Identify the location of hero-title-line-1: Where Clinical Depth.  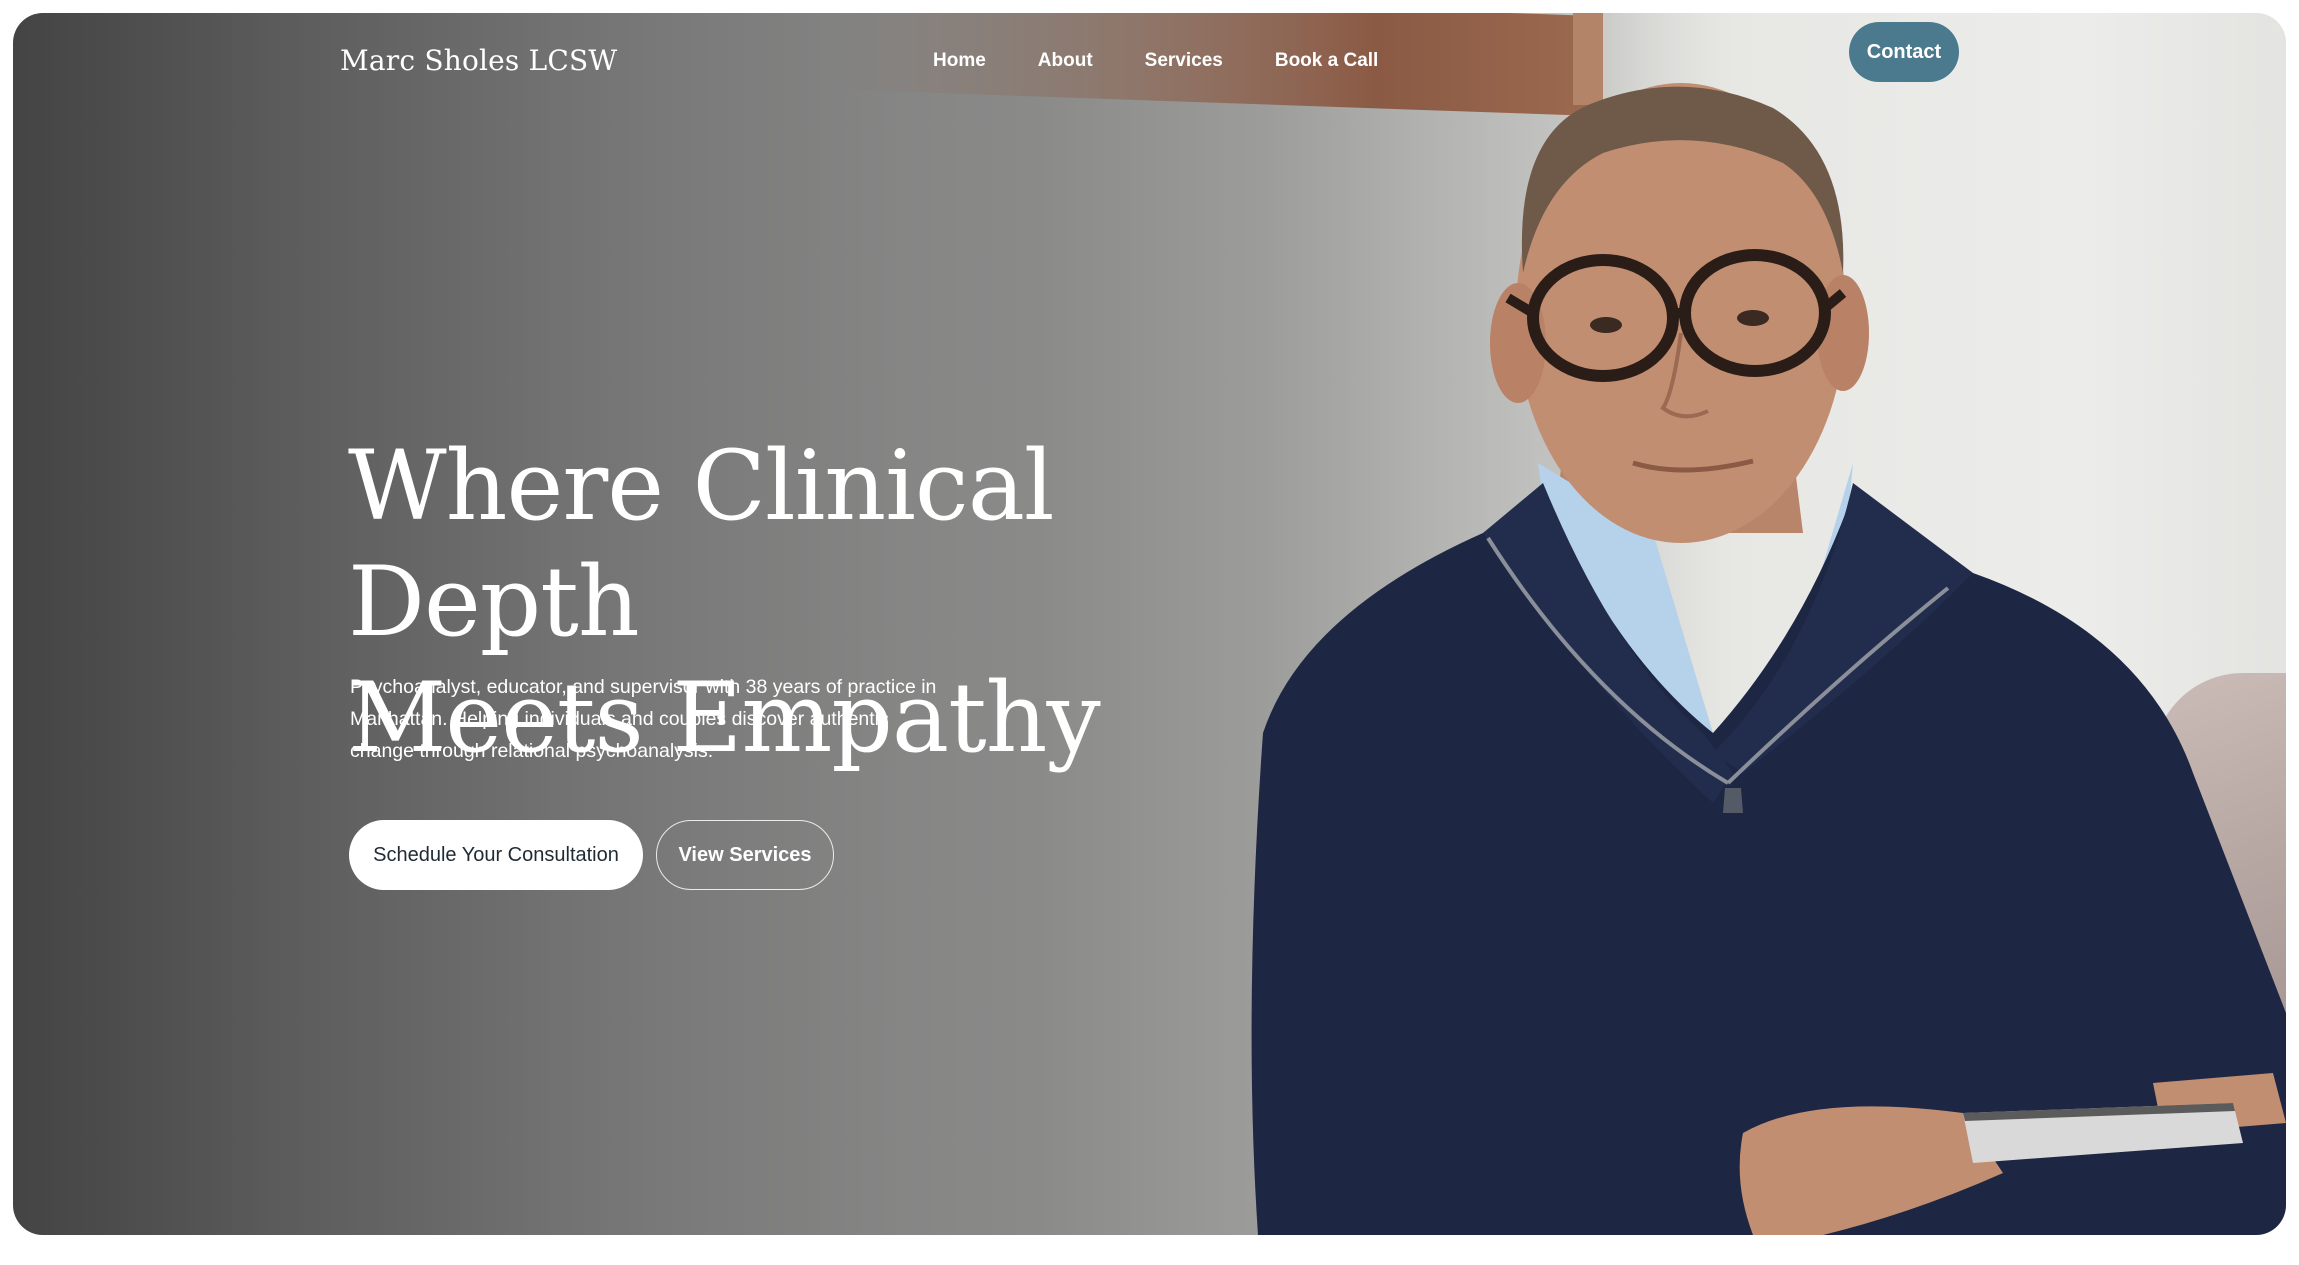
(701, 544).